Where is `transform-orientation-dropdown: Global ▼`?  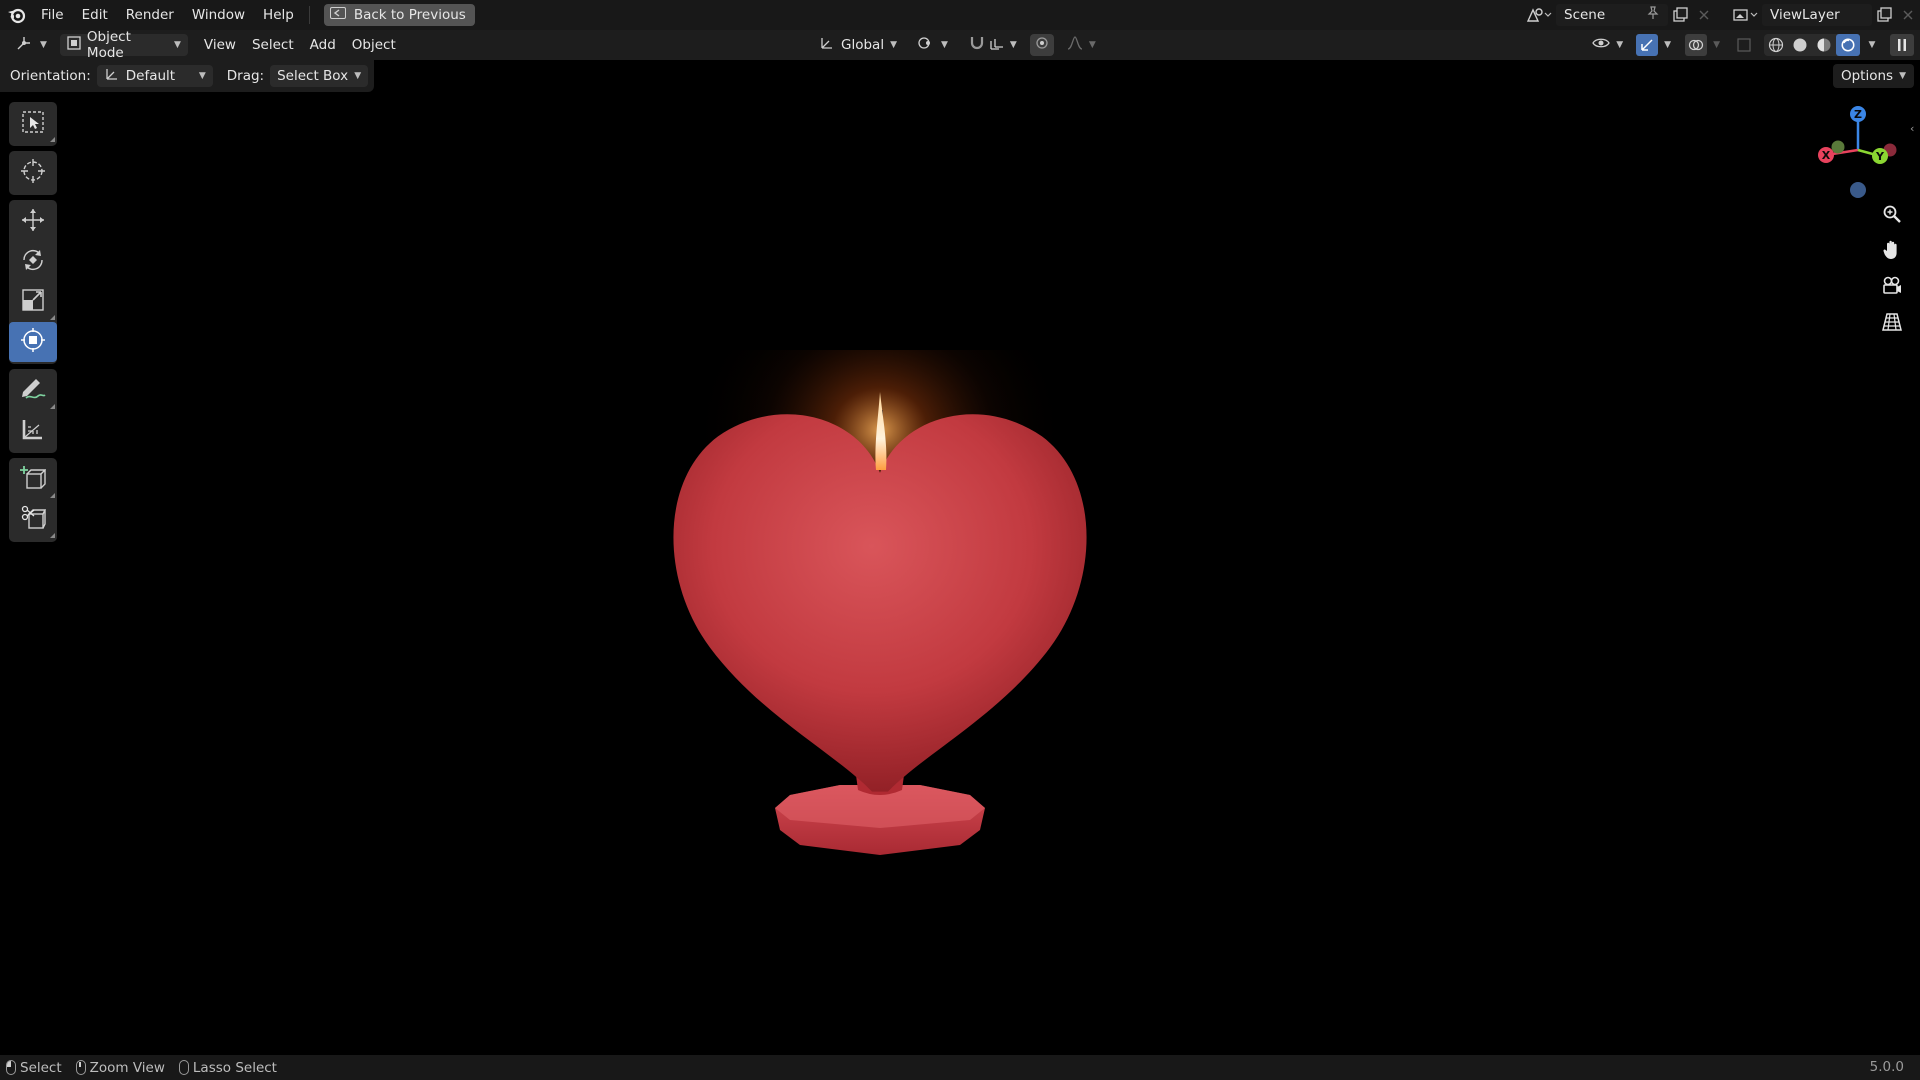 transform-orientation-dropdown: Global ▼ is located at coordinates (858, 45).